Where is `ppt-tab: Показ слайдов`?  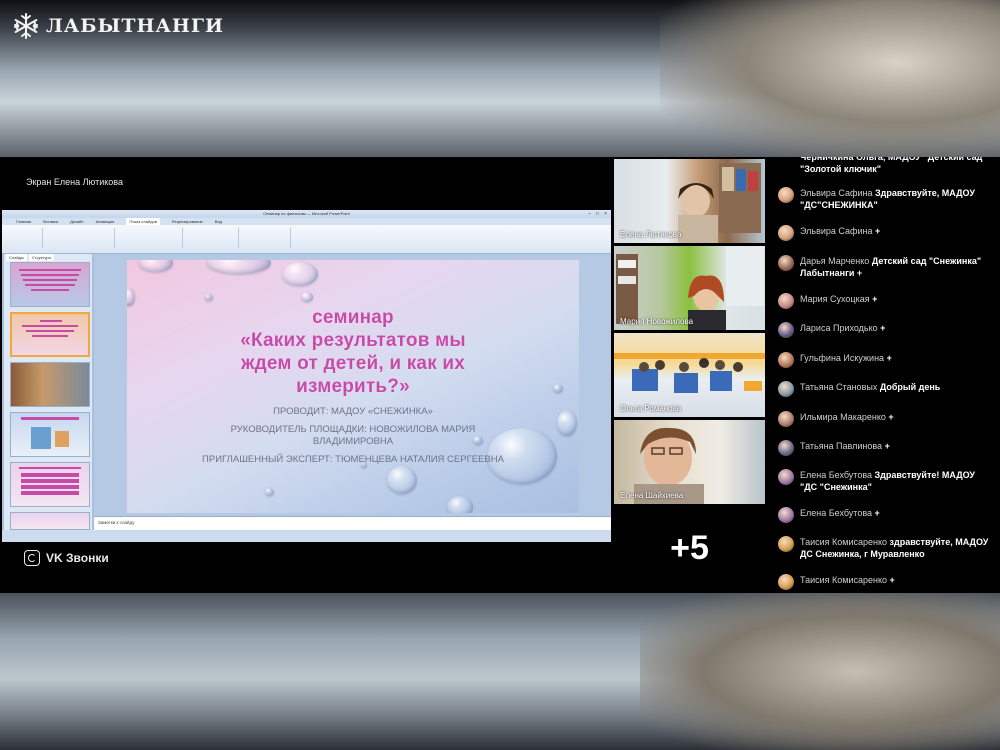
ppt-tab: Показ слайдов is located at coordinates (143, 221).